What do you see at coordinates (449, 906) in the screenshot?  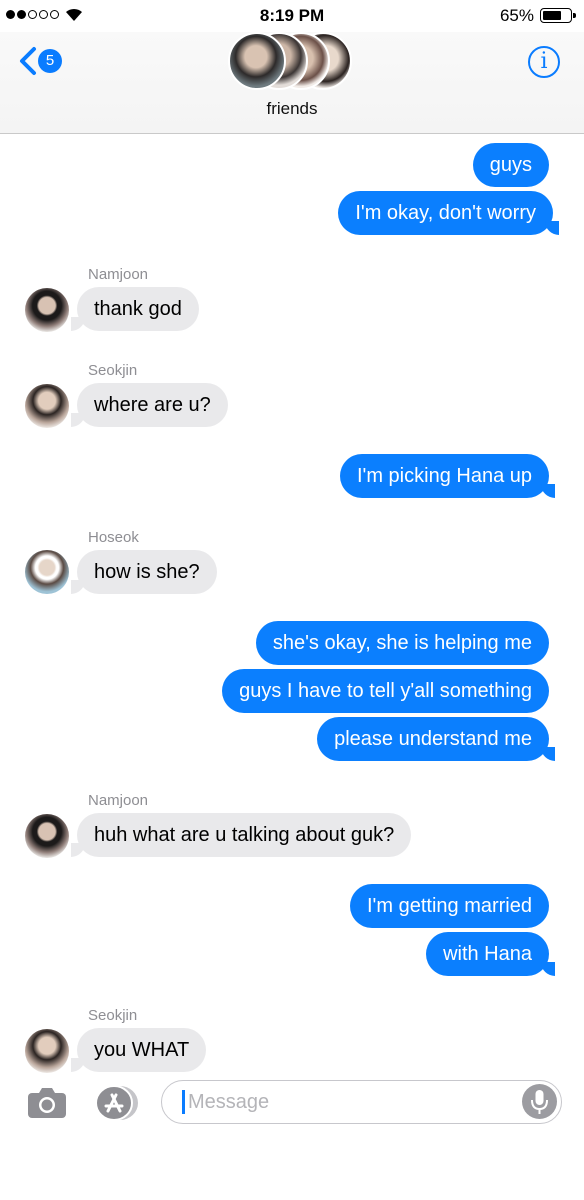 I see `outgoing-message: I'm getting married` at bounding box center [449, 906].